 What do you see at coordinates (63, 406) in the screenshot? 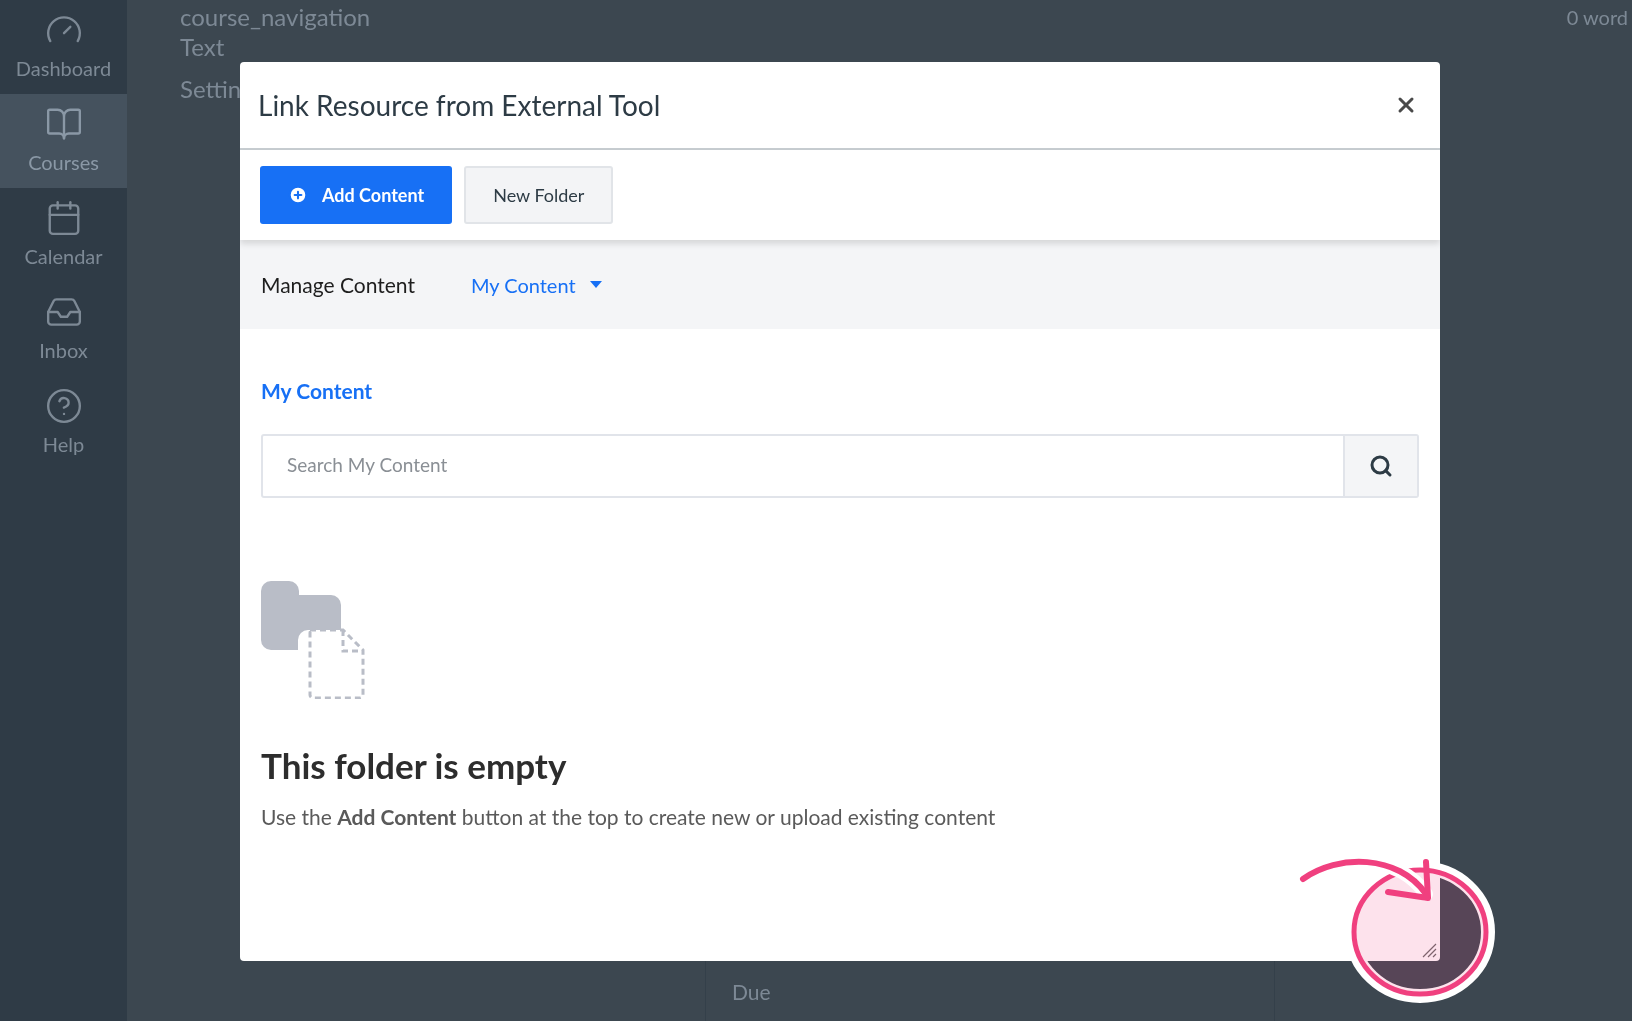
I see `help-icon` at bounding box center [63, 406].